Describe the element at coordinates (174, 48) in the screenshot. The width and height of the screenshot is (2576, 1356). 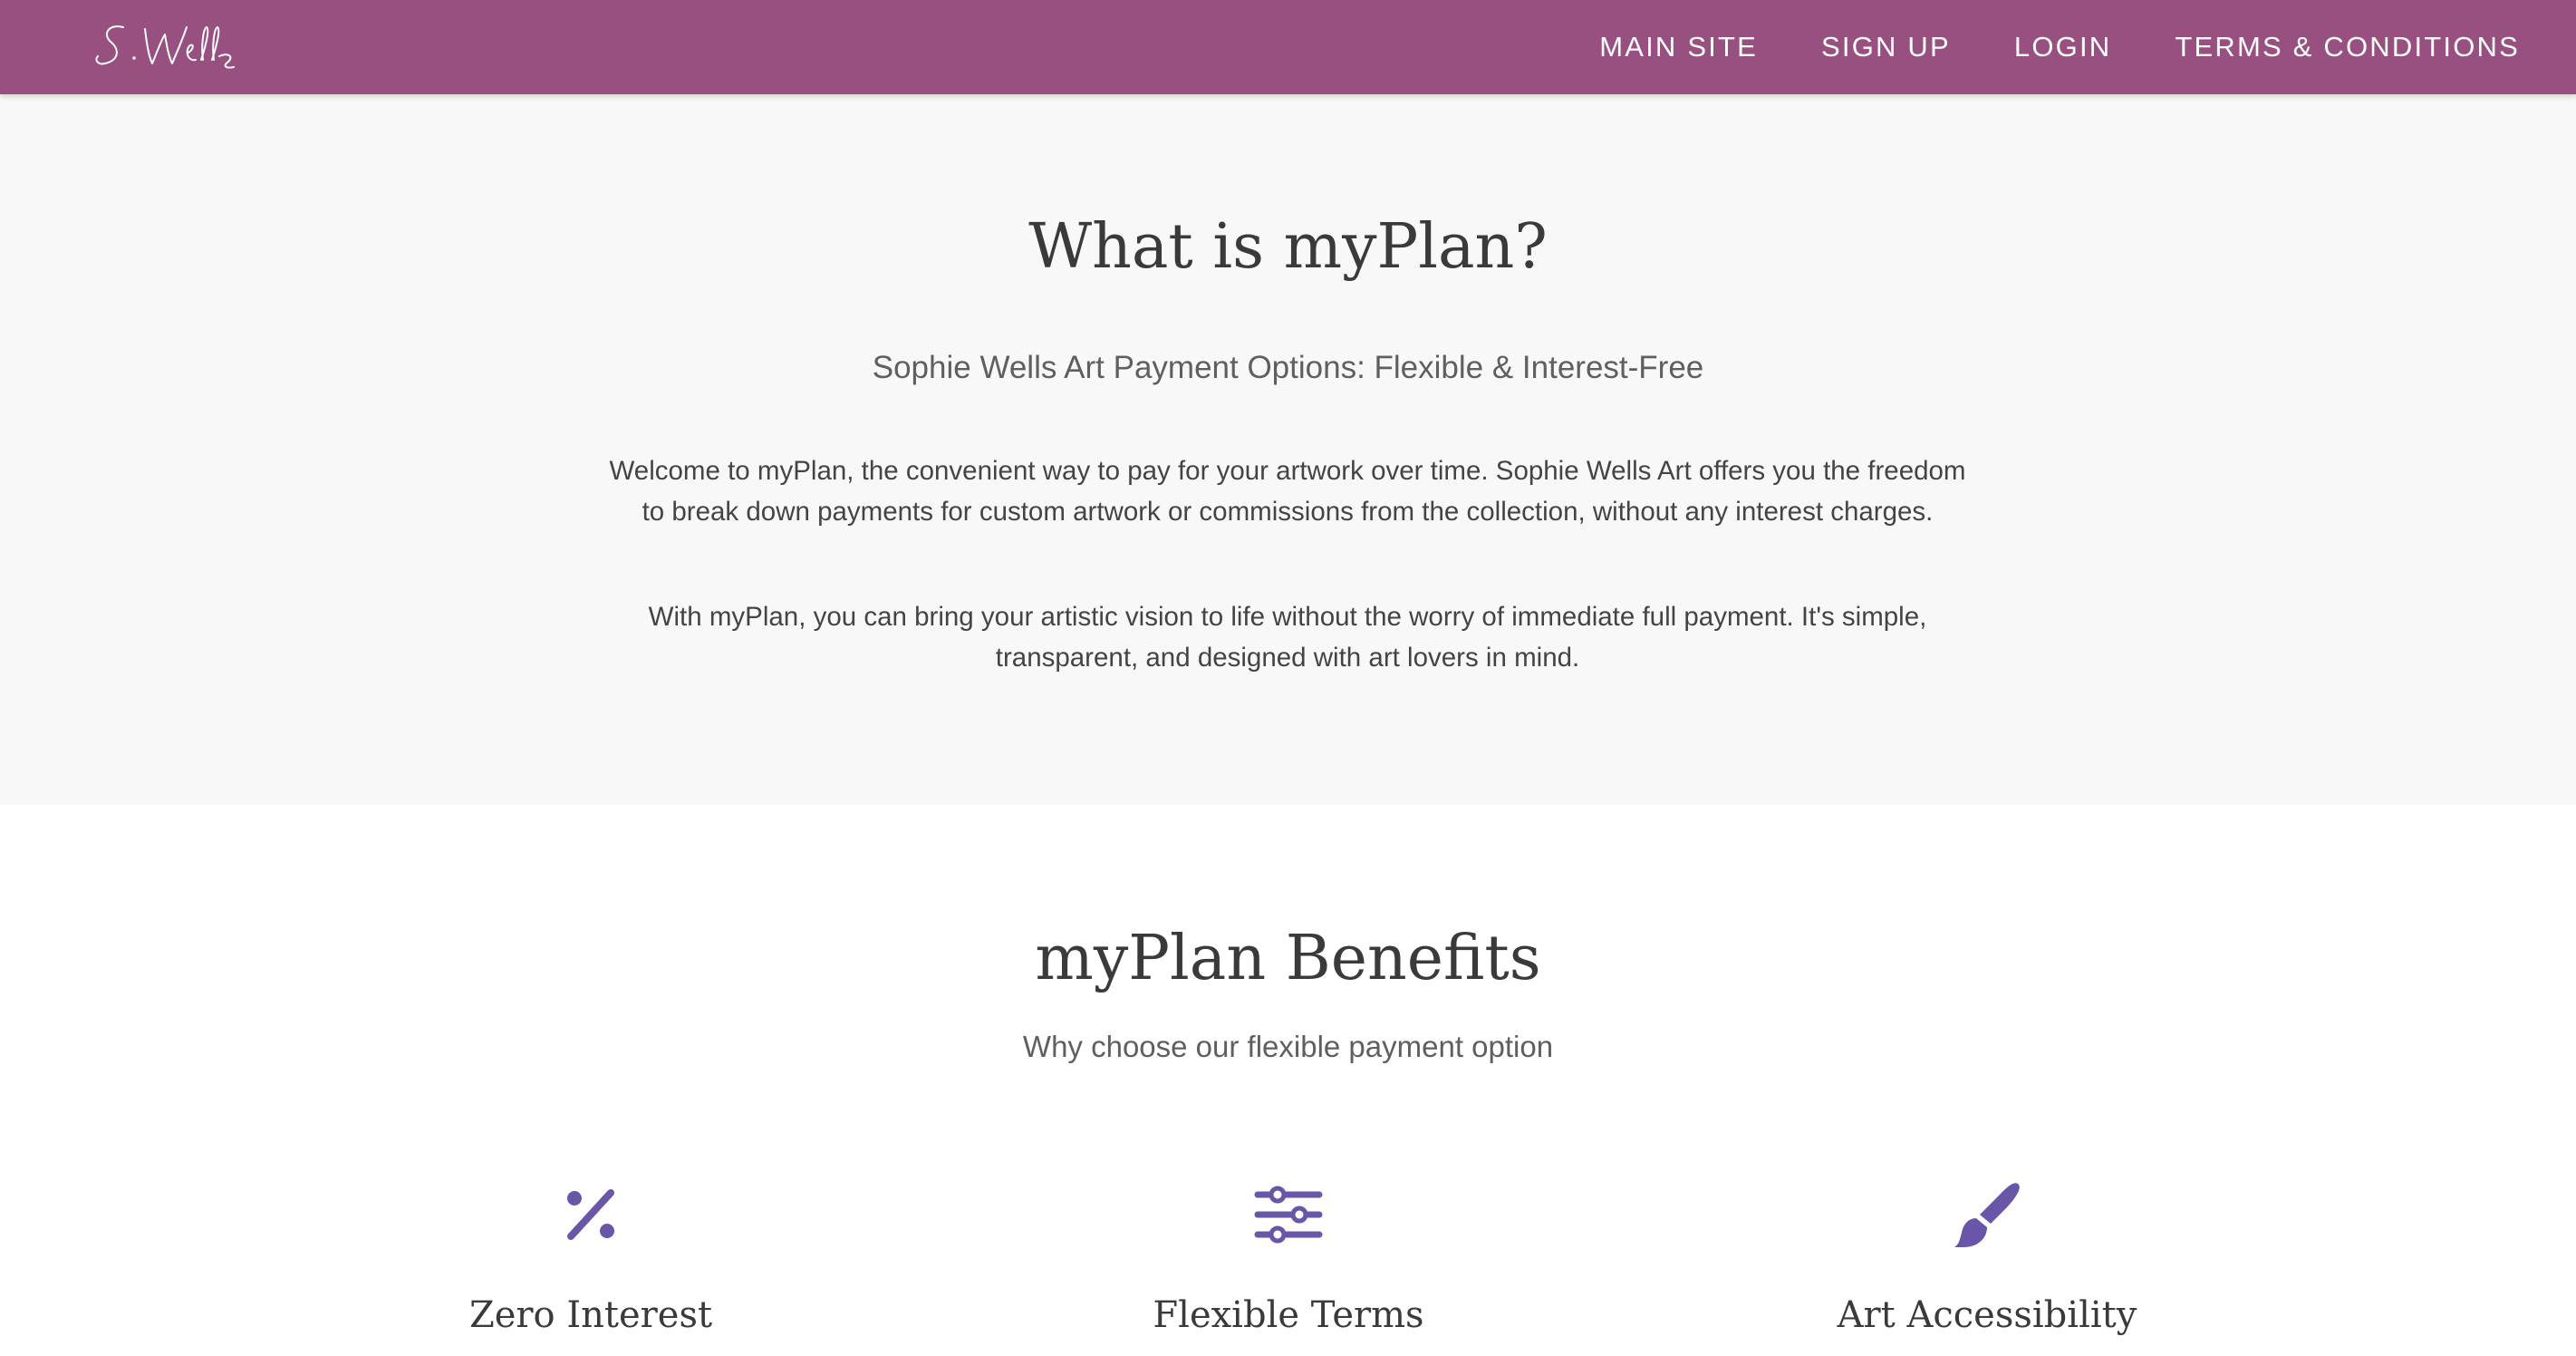
I see `signature-logo` at that location.